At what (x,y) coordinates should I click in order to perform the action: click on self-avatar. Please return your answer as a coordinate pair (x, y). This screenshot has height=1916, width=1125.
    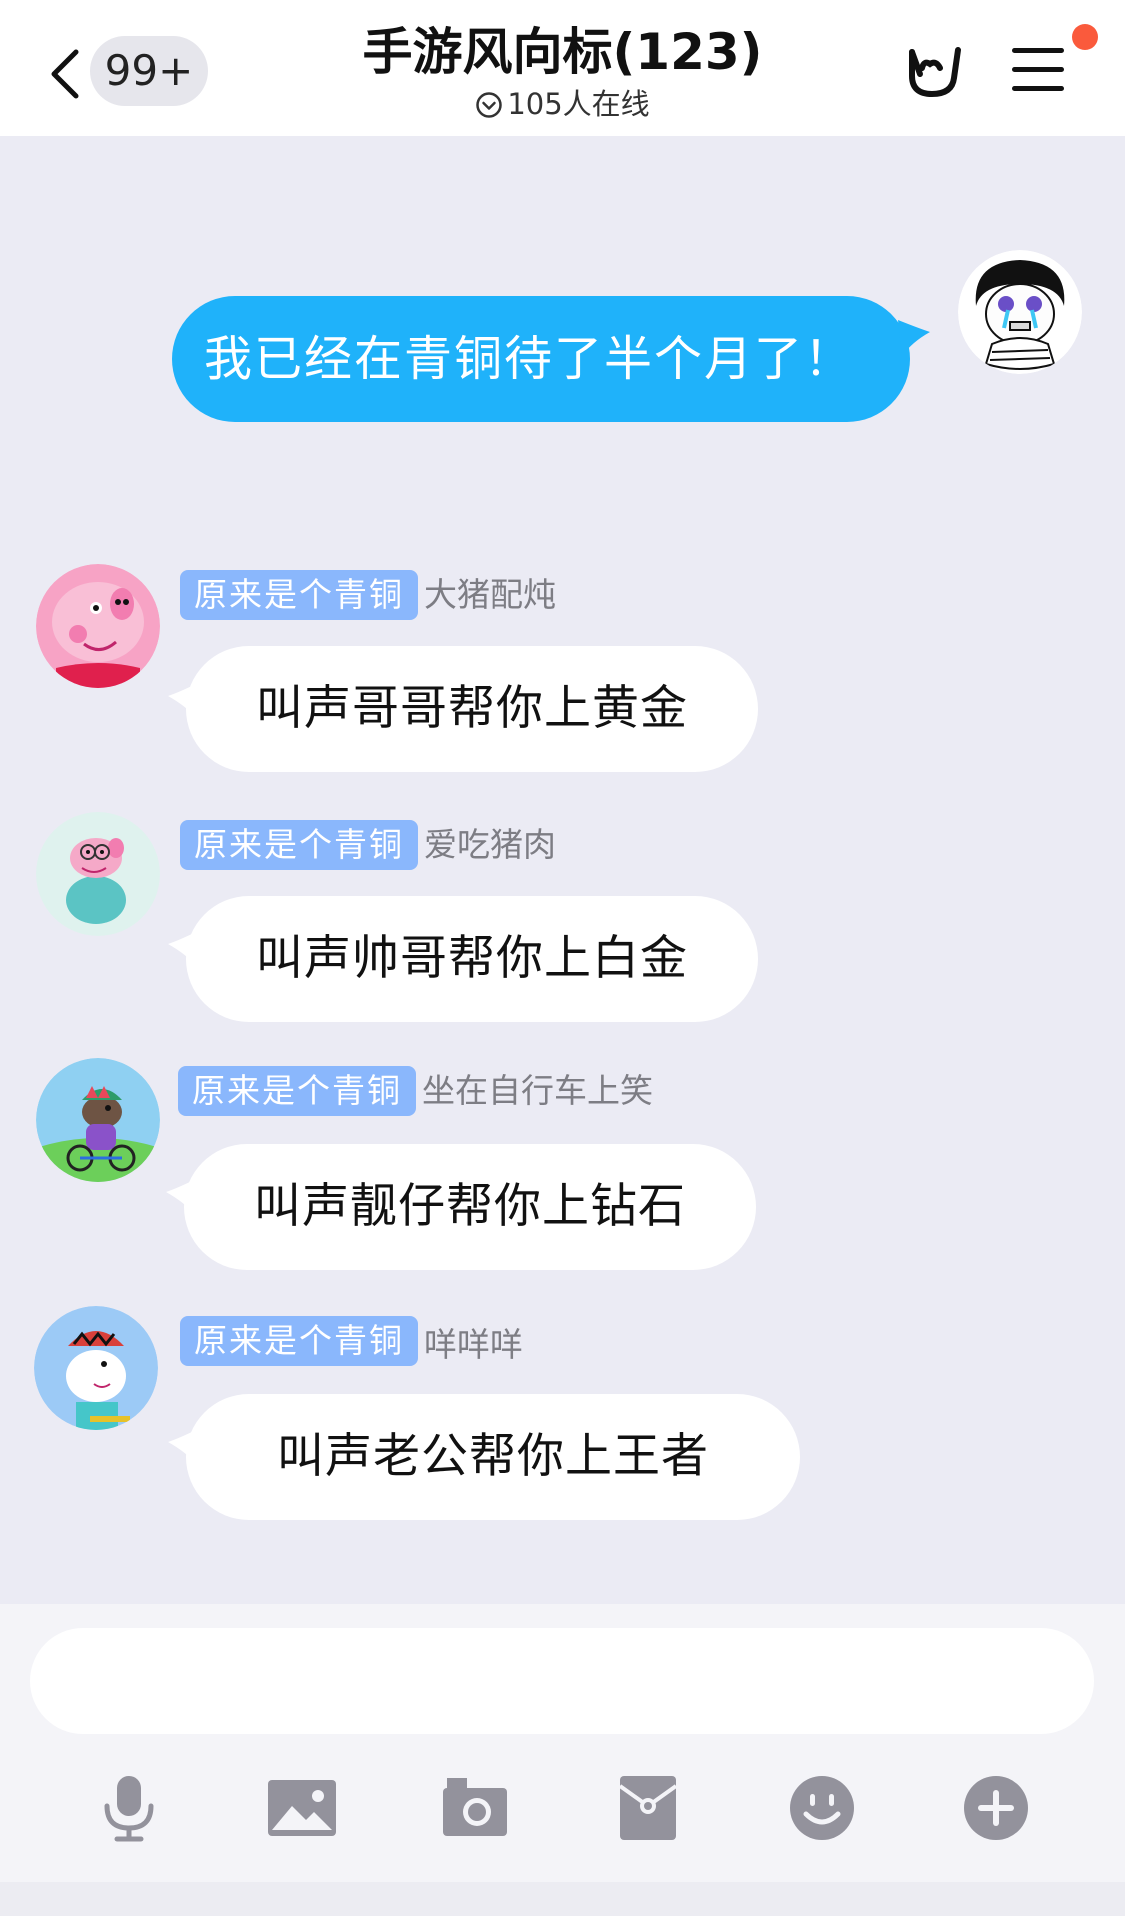
    Looking at the image, I should click on (1020, 312).